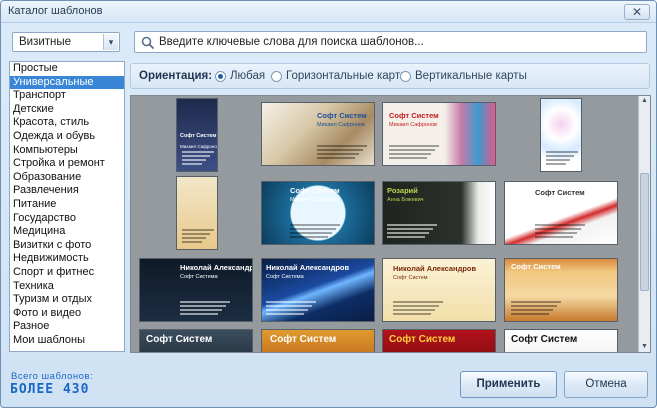  I want to click on category-select: Визитные ▾, so click(66, 42).